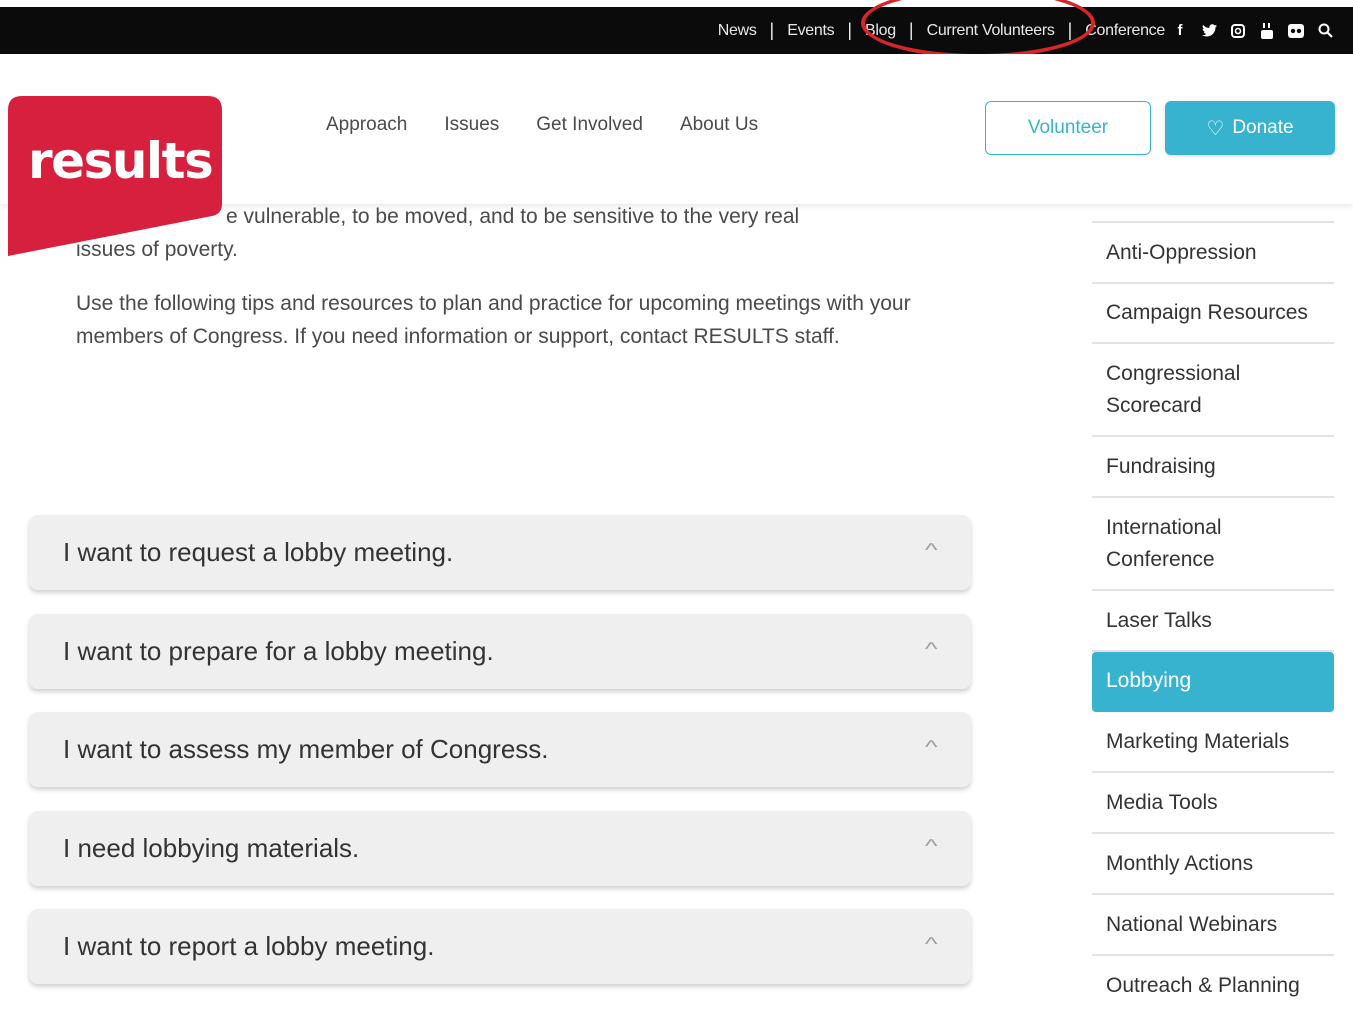 Image resolution: width=1353 pixels, height=1011 pixels. Describe the element at coordinates (121, 161) in the screenshot. I see `logo-text: results` at that location.